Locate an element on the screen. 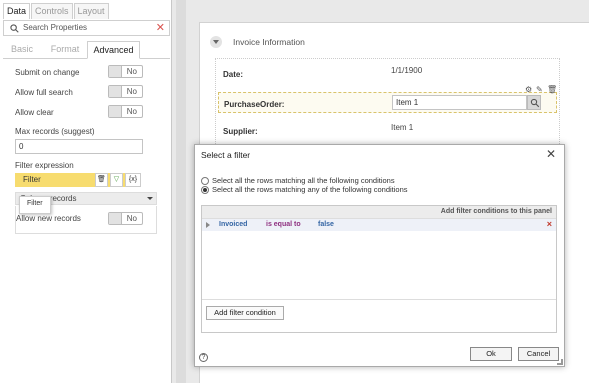  top-tabs: Data Controls Layout is located at coordinates (56, 11).